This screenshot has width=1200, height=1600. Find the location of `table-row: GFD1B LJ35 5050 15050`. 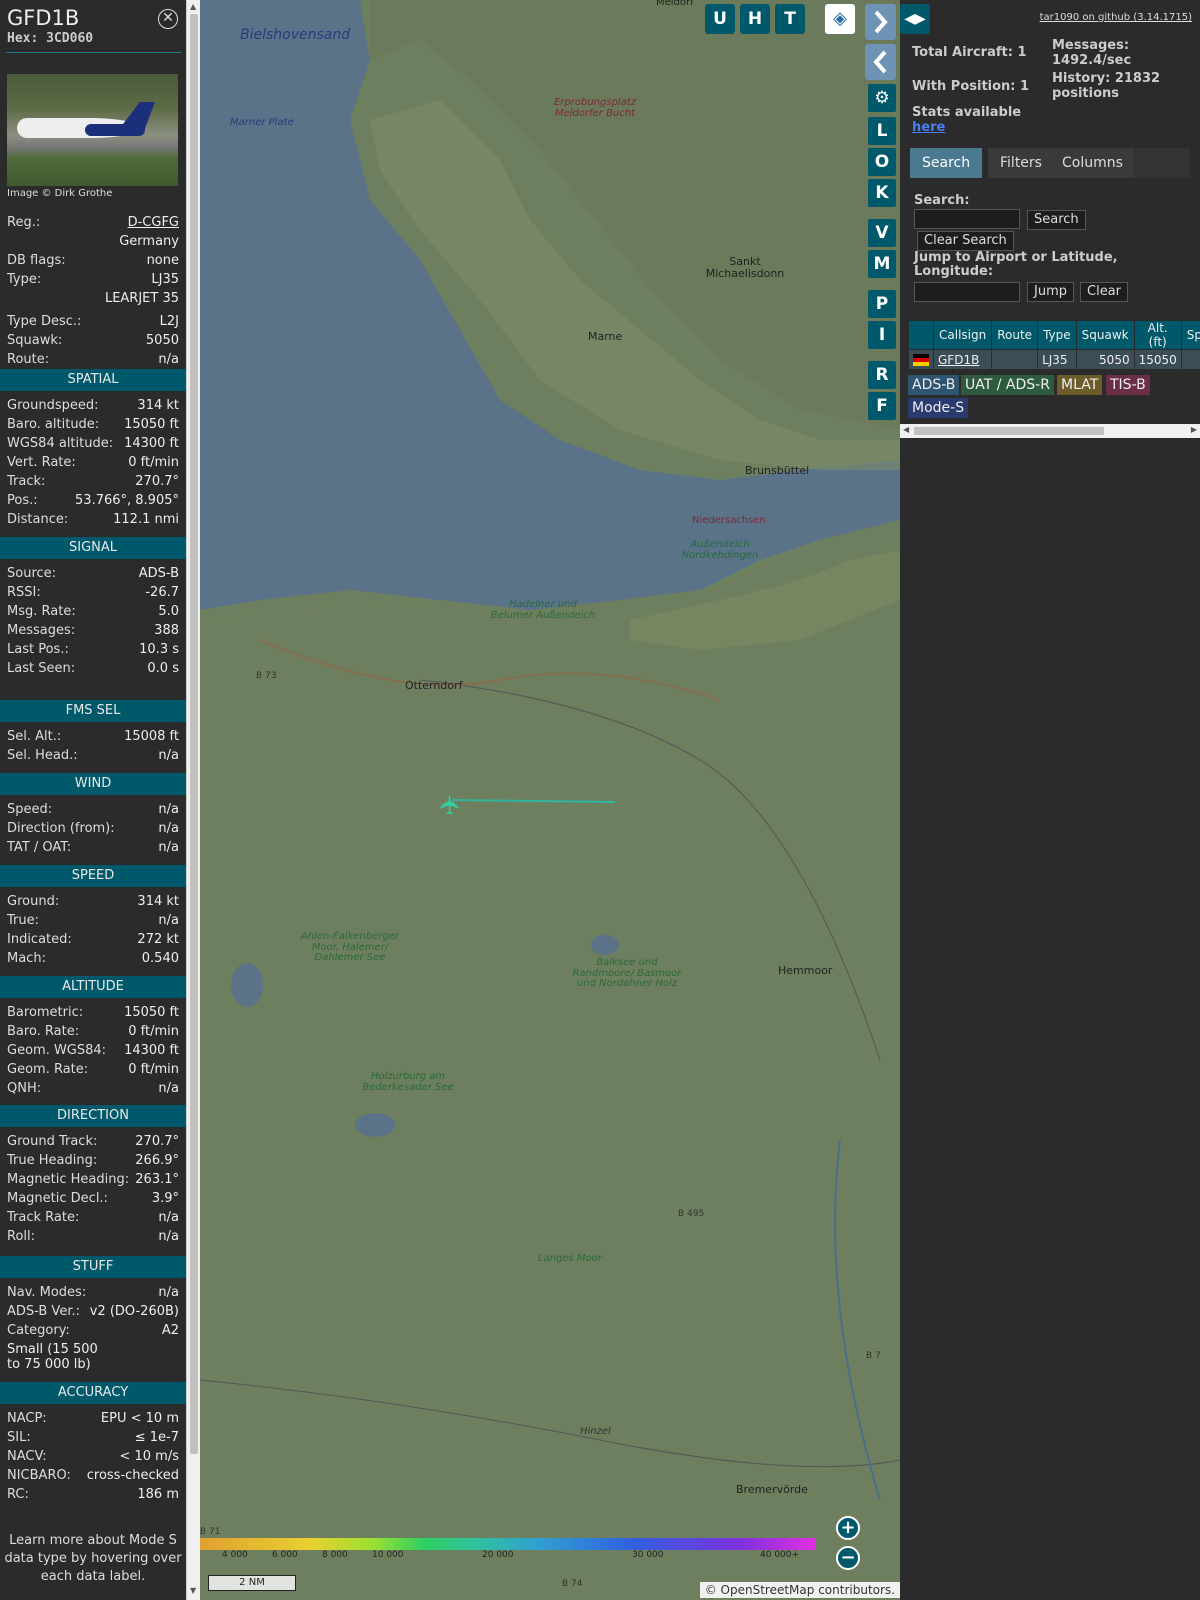

table-row: GFD1B LJ35 5050 15050 is located at coordinates (1054, 359).